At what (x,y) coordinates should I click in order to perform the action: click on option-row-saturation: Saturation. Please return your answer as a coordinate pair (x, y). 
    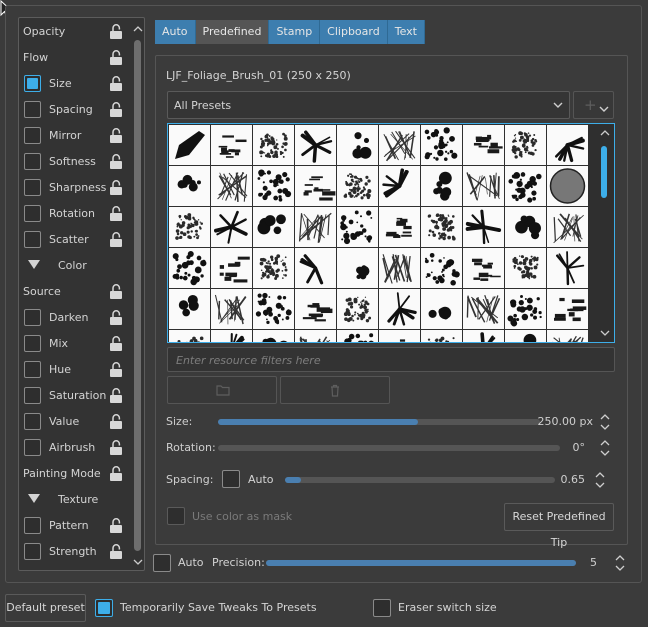
    Looking at the image, I should click on (74, 396).